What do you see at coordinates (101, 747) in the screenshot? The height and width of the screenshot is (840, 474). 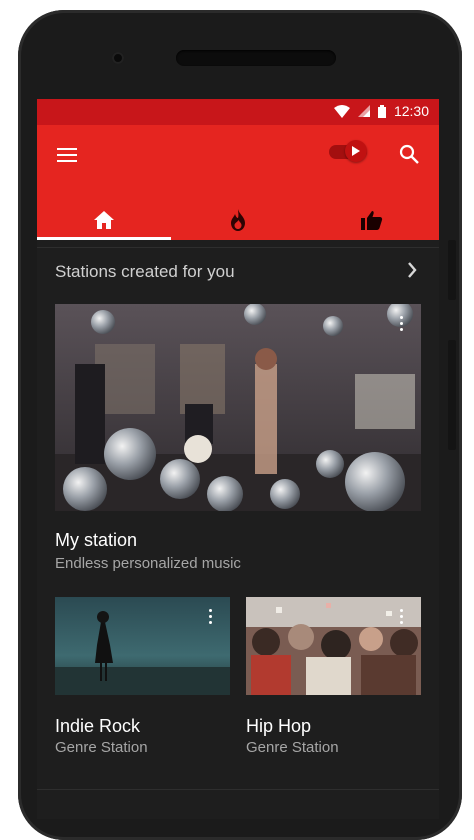 I see `station-subtitle-indie-rock: Genre Station` at bounding box center [101, 747].